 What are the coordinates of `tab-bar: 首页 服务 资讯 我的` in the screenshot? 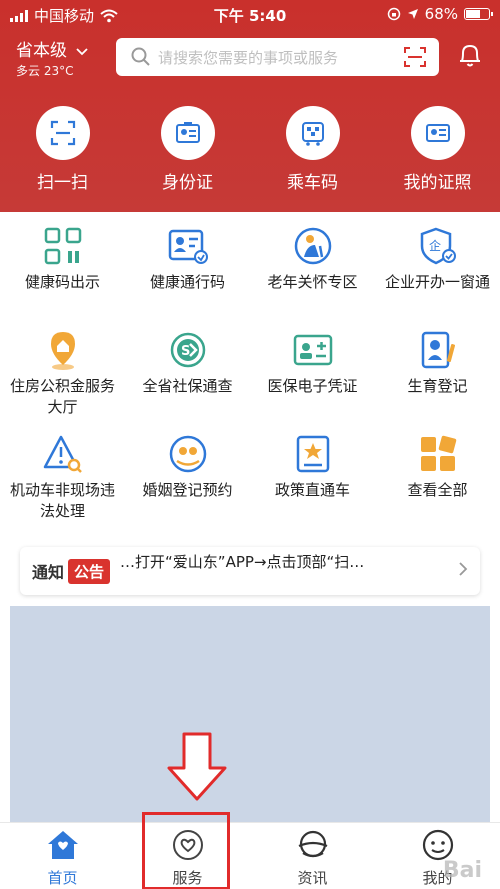 It's located at (250, 855).